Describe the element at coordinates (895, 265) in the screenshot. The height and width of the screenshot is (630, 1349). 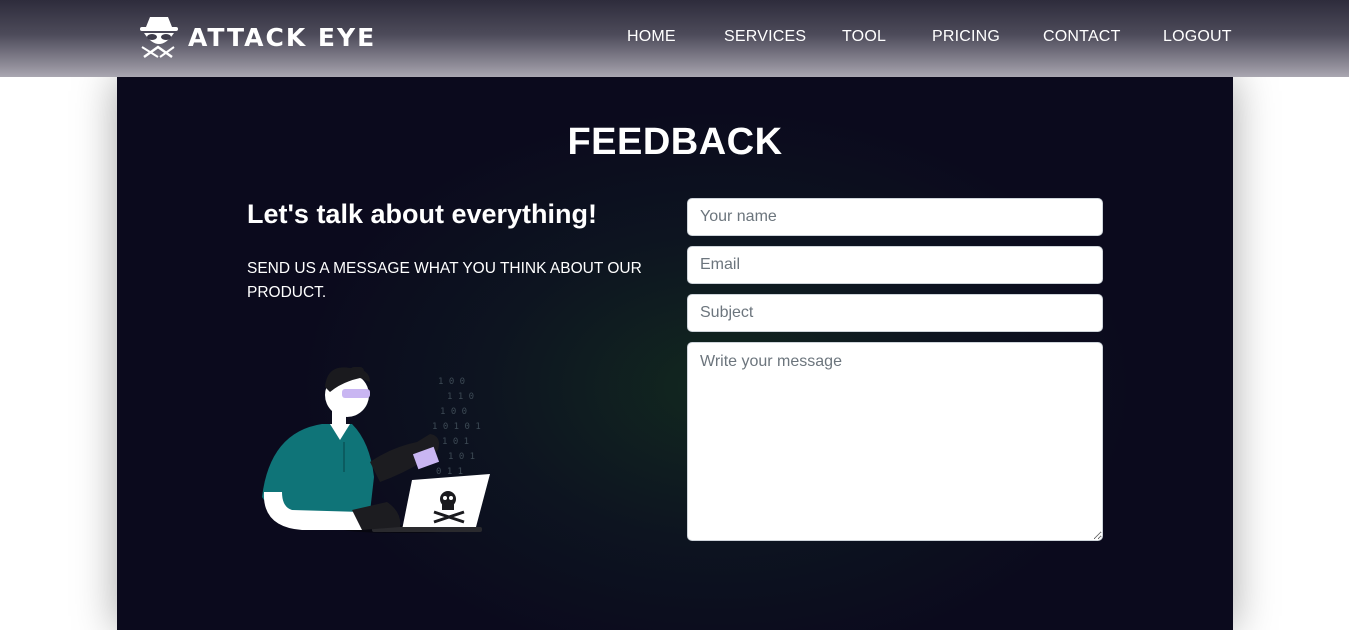
I see `email-input` at that location.